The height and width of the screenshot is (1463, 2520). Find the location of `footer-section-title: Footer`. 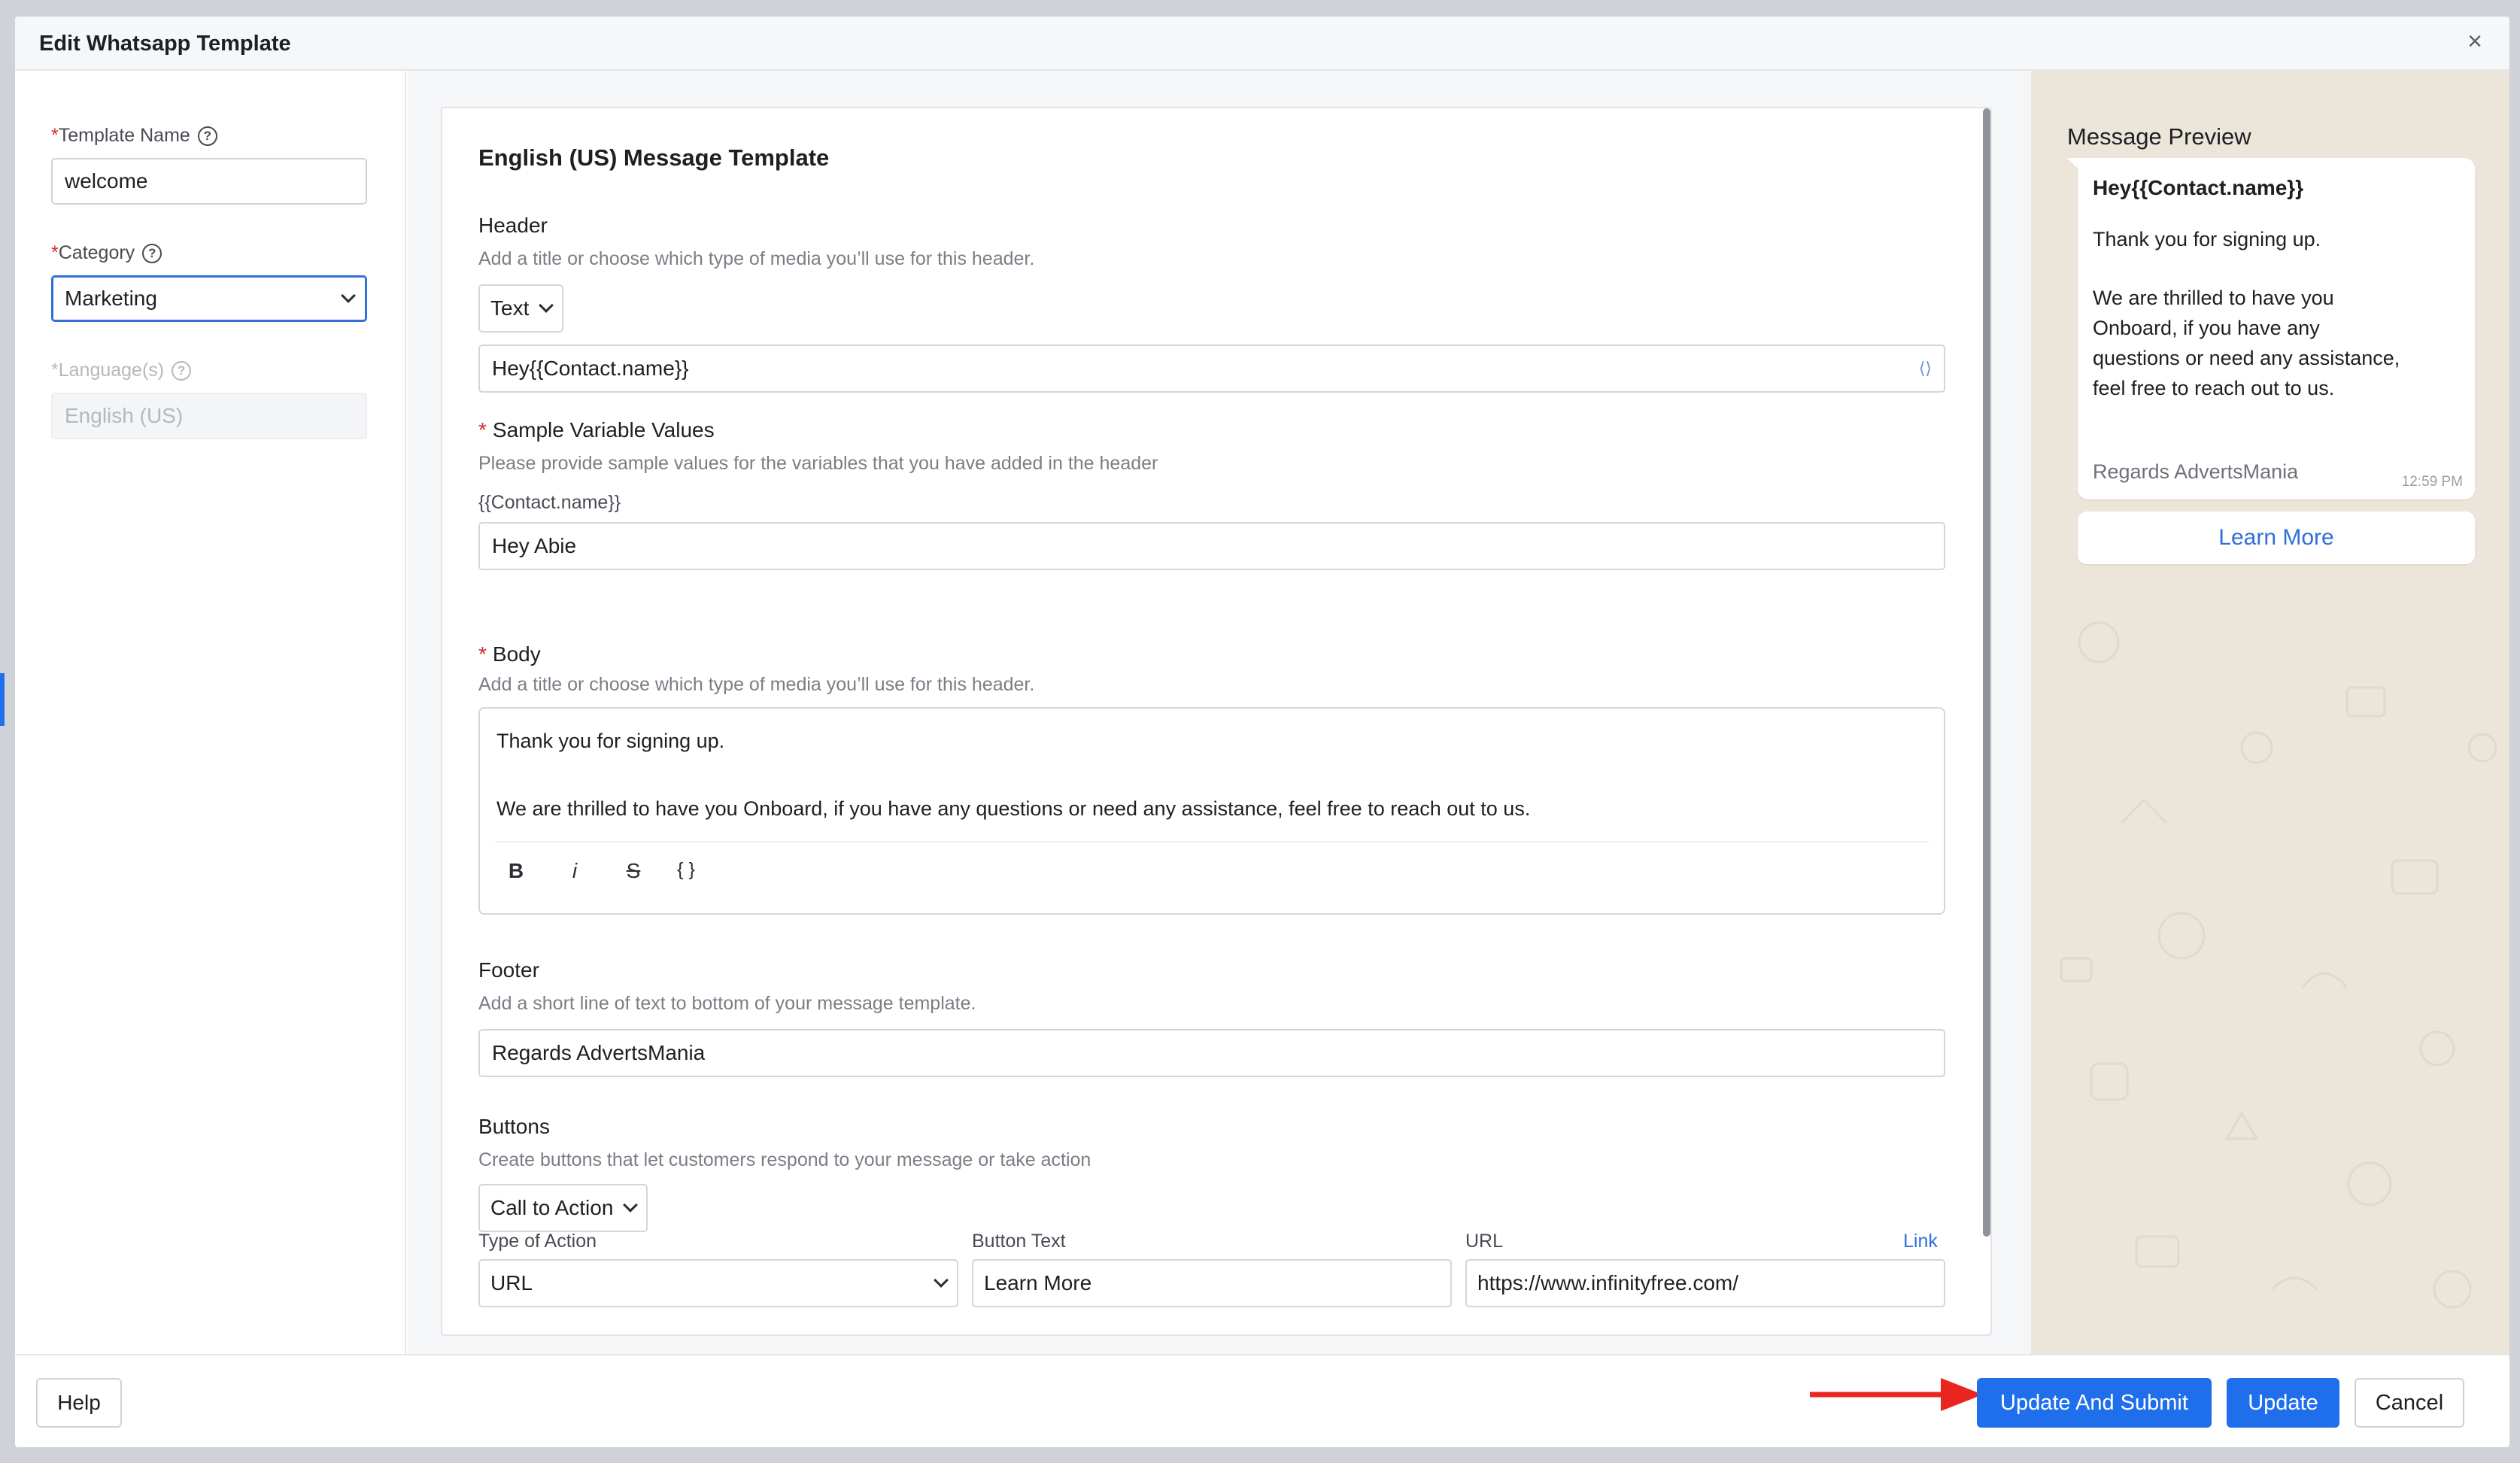

footer-section-title: Footer is located at coordinates (508, 970).